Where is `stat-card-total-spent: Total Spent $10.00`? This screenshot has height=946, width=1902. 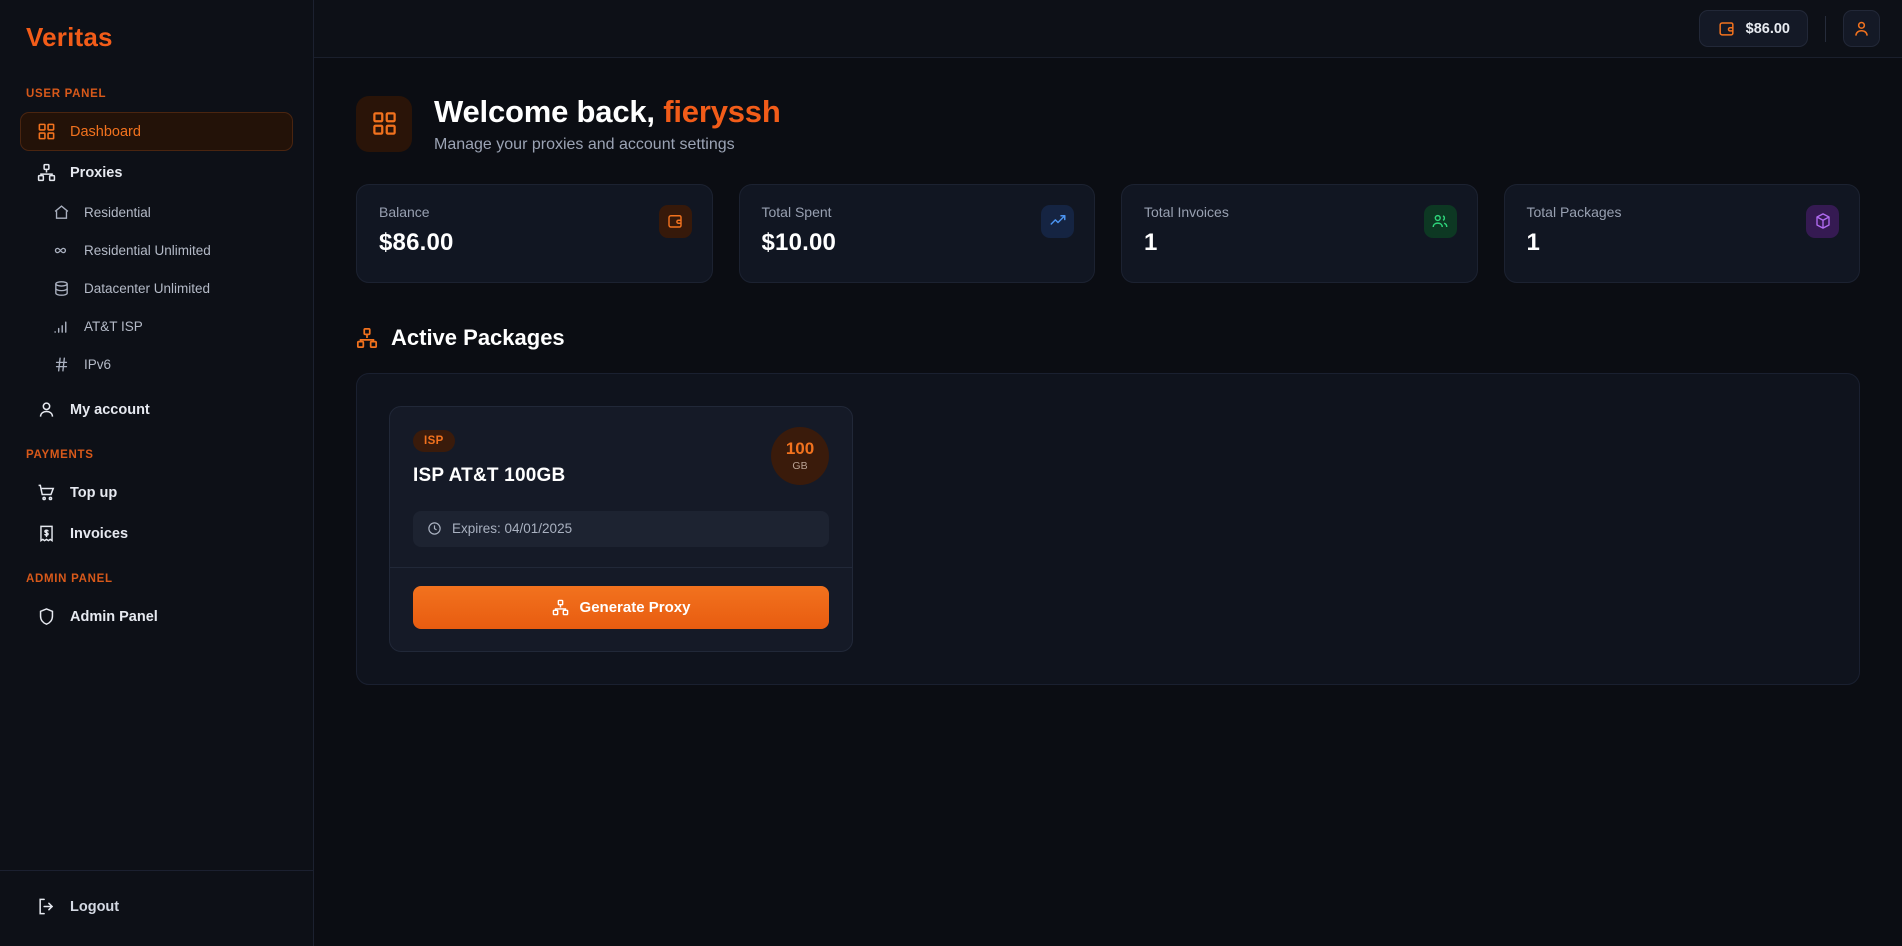 stat-card-total-spent: Total Spent $10.00 is located at coordinates (916, 233).